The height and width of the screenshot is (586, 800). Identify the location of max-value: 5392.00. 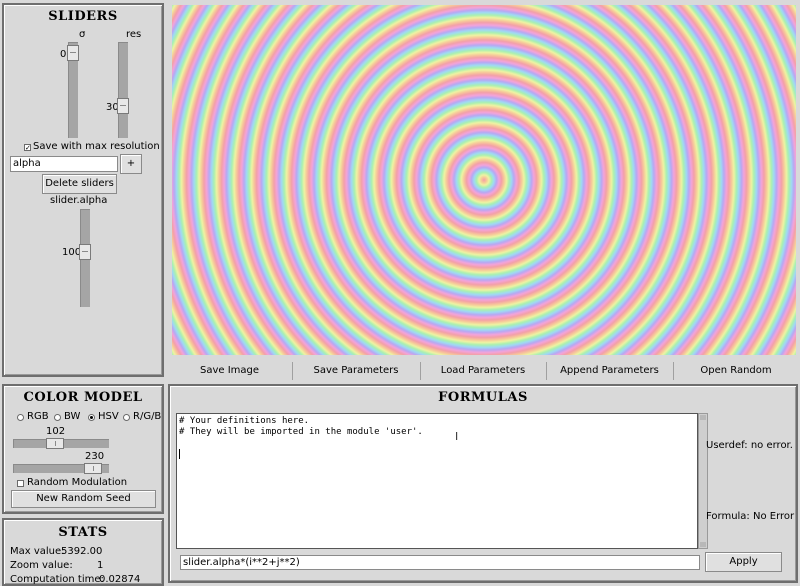
(82, 551).